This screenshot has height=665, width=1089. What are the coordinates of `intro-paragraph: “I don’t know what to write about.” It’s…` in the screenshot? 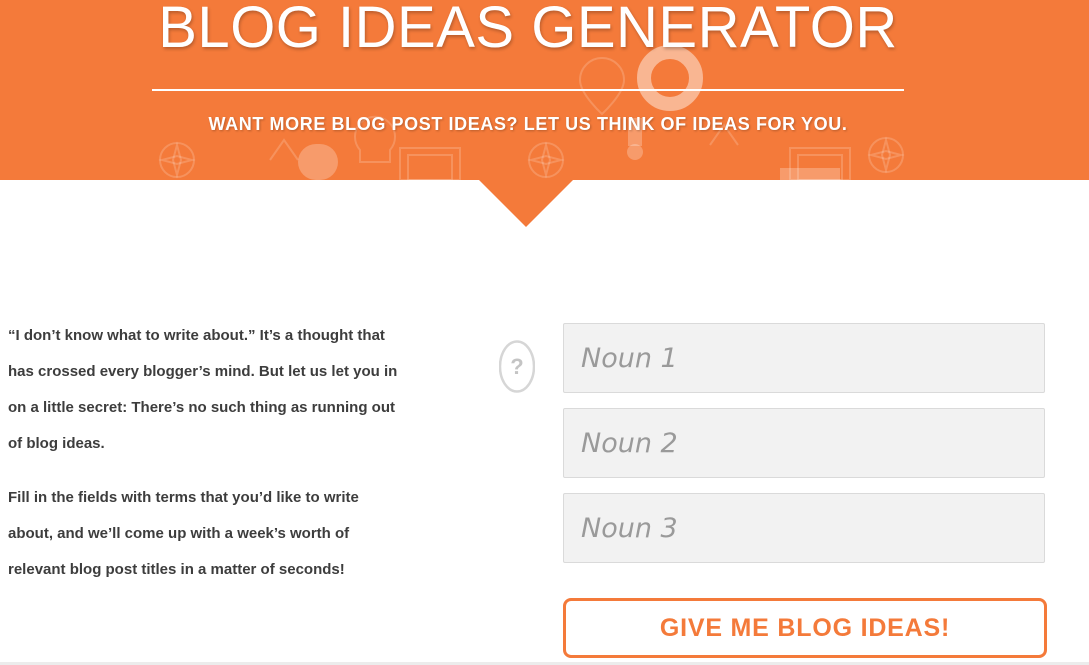 It's located at (203, 389).